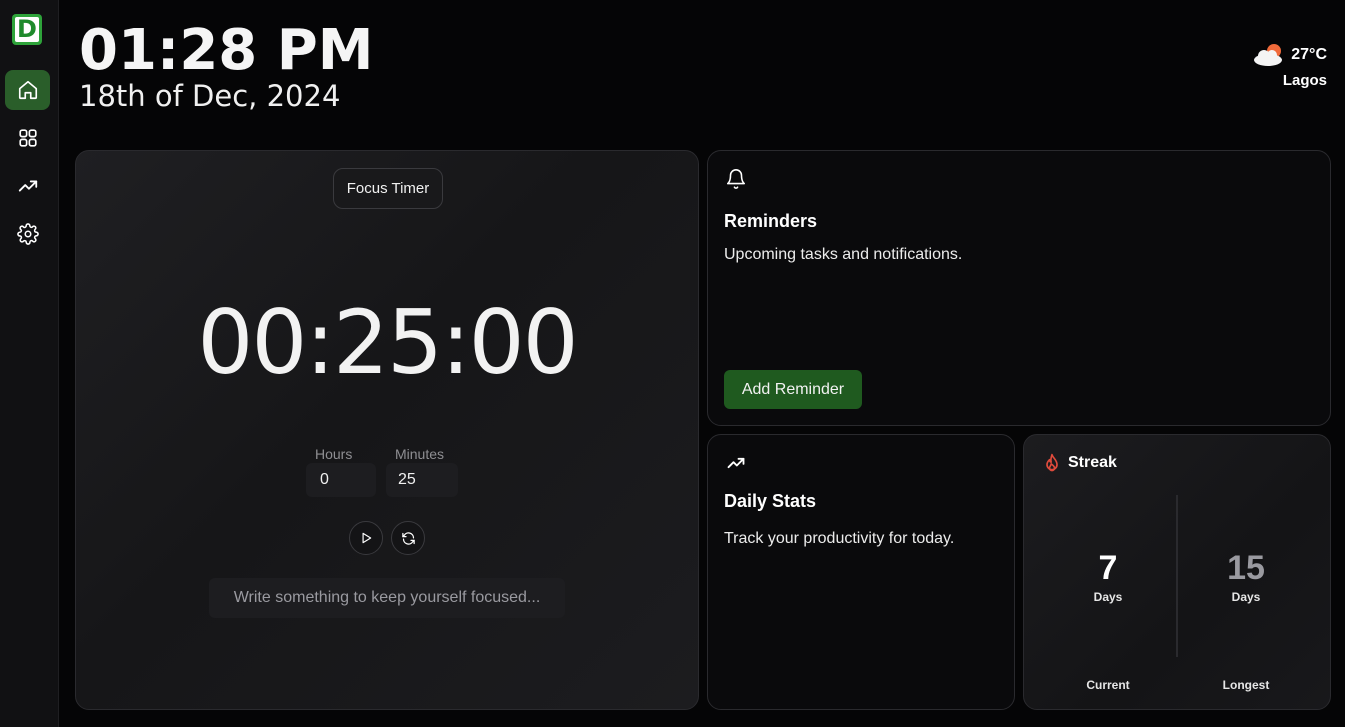 This screenshot has width=1345, height=727. I want to click on daily-stats-subtitle: Track your productivity for today., so click(839, 538).